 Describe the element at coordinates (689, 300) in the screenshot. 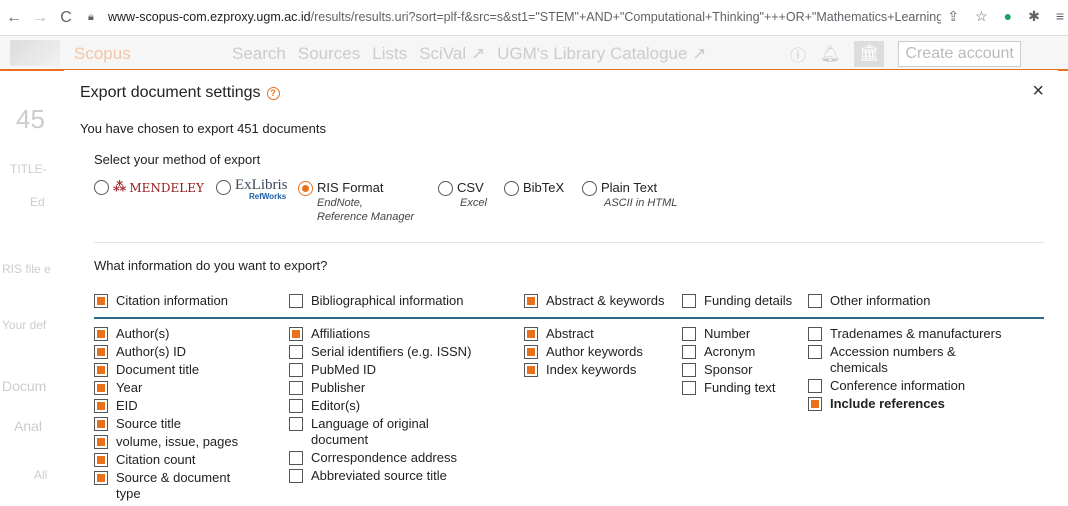

I see `funding-checkbox` at that location.